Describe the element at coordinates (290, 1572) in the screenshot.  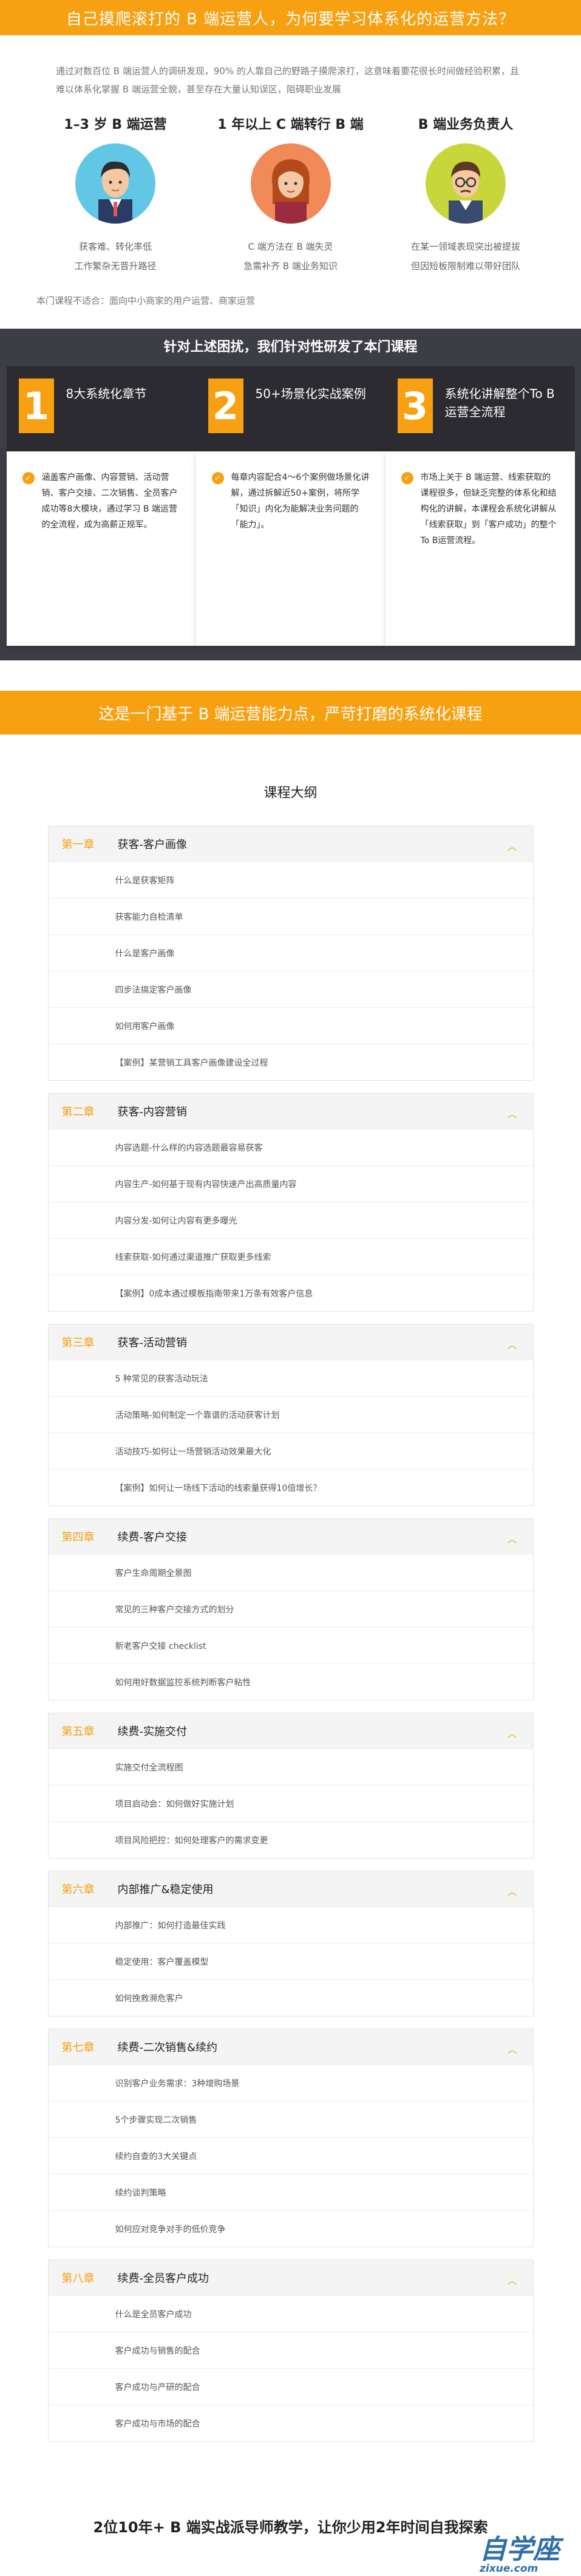
I see `lesson-item: 客户生命周期全景图` at that location.